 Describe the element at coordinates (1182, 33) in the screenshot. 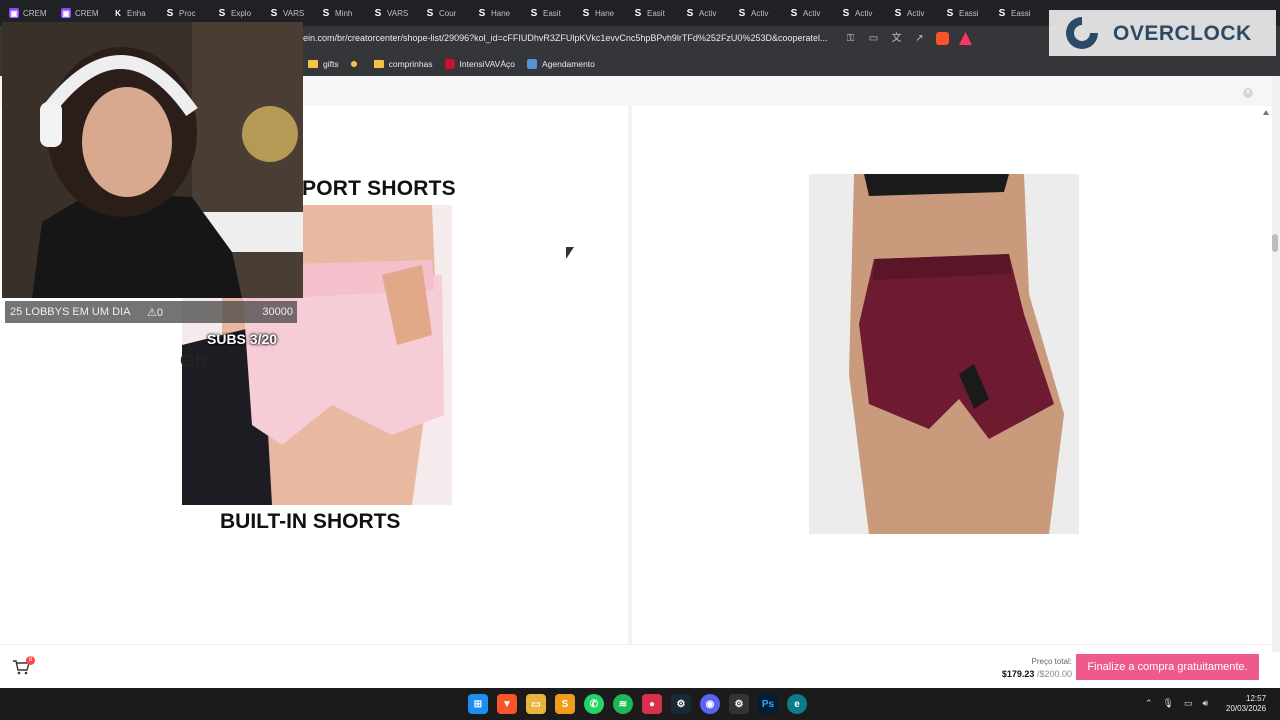

I see `overclock-brand-text: OVERCLOCK` at that location.